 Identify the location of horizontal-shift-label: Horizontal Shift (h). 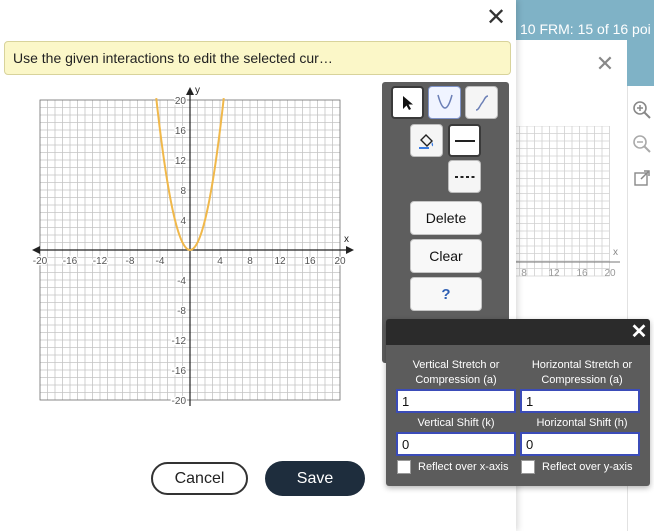
(582, 423).